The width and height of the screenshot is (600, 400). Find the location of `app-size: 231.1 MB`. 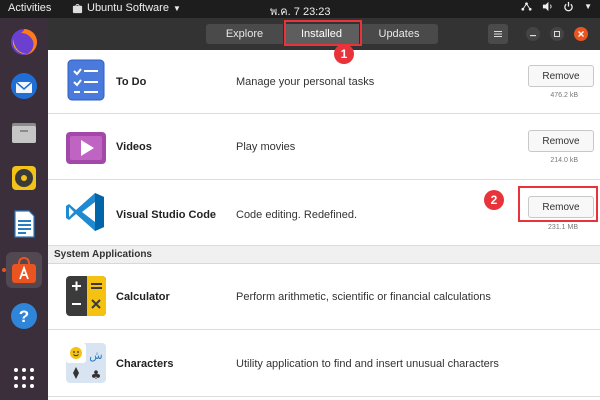

app-size: 231.1 MB is located at coordinates (563, 227).